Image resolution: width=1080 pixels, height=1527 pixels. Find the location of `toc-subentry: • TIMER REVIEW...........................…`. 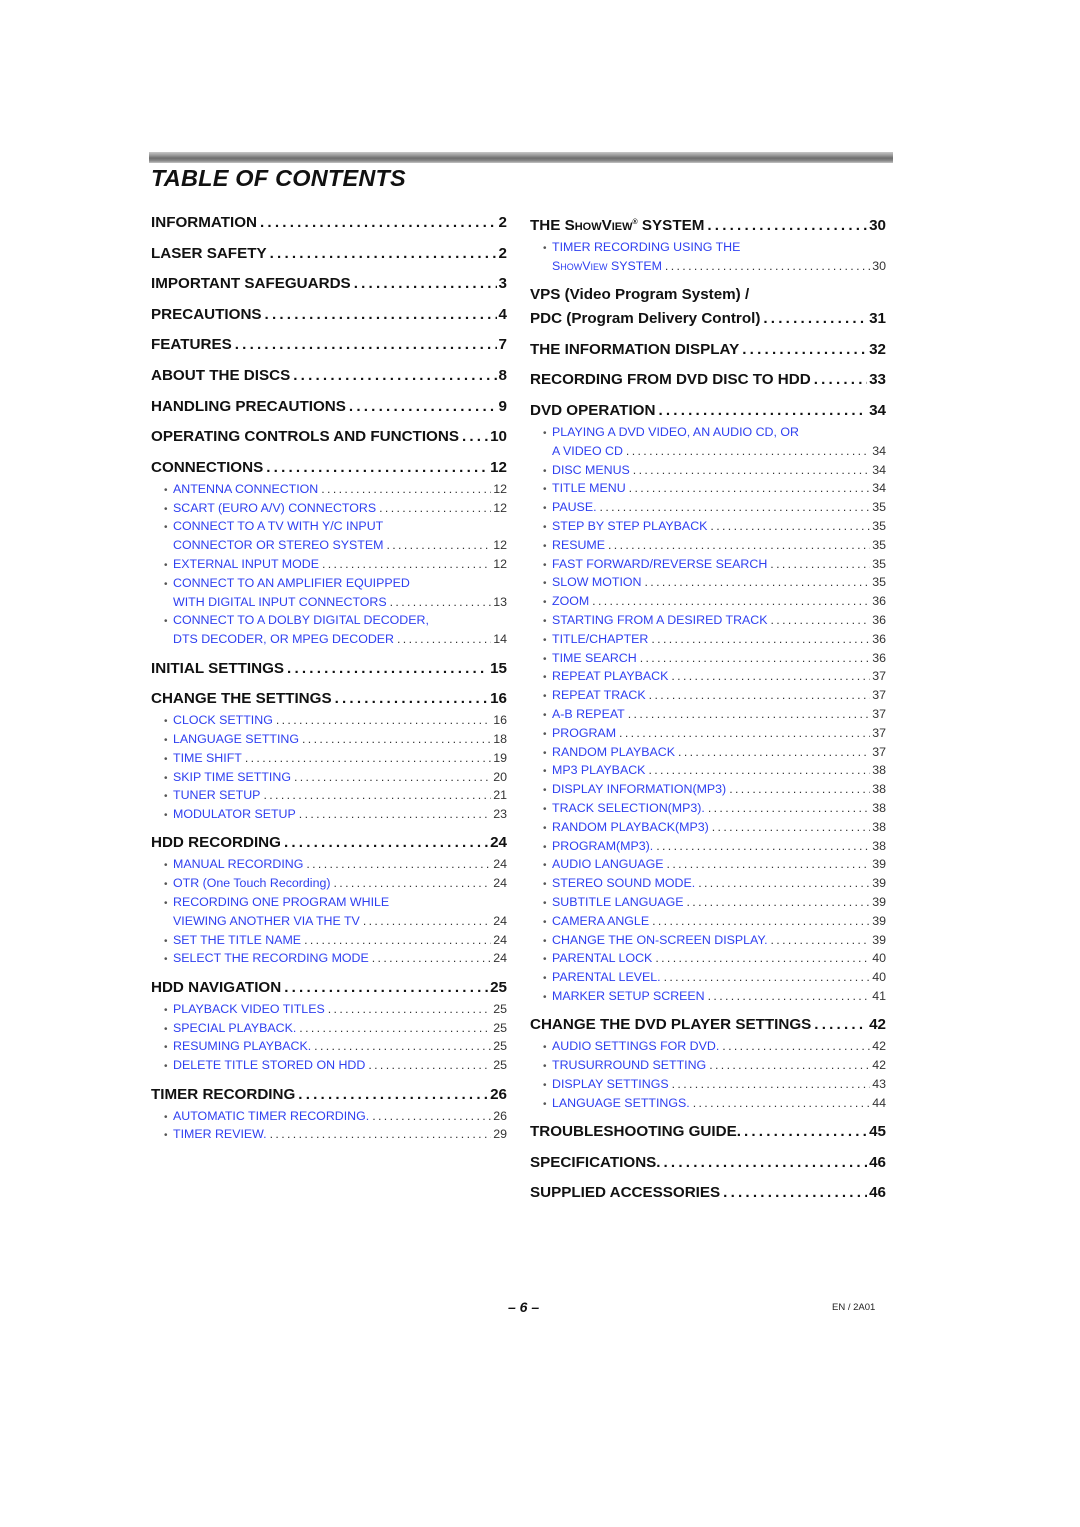

toc-subentry: • TIMER REVIEW...........................… is located at coordinates (329, 1135).